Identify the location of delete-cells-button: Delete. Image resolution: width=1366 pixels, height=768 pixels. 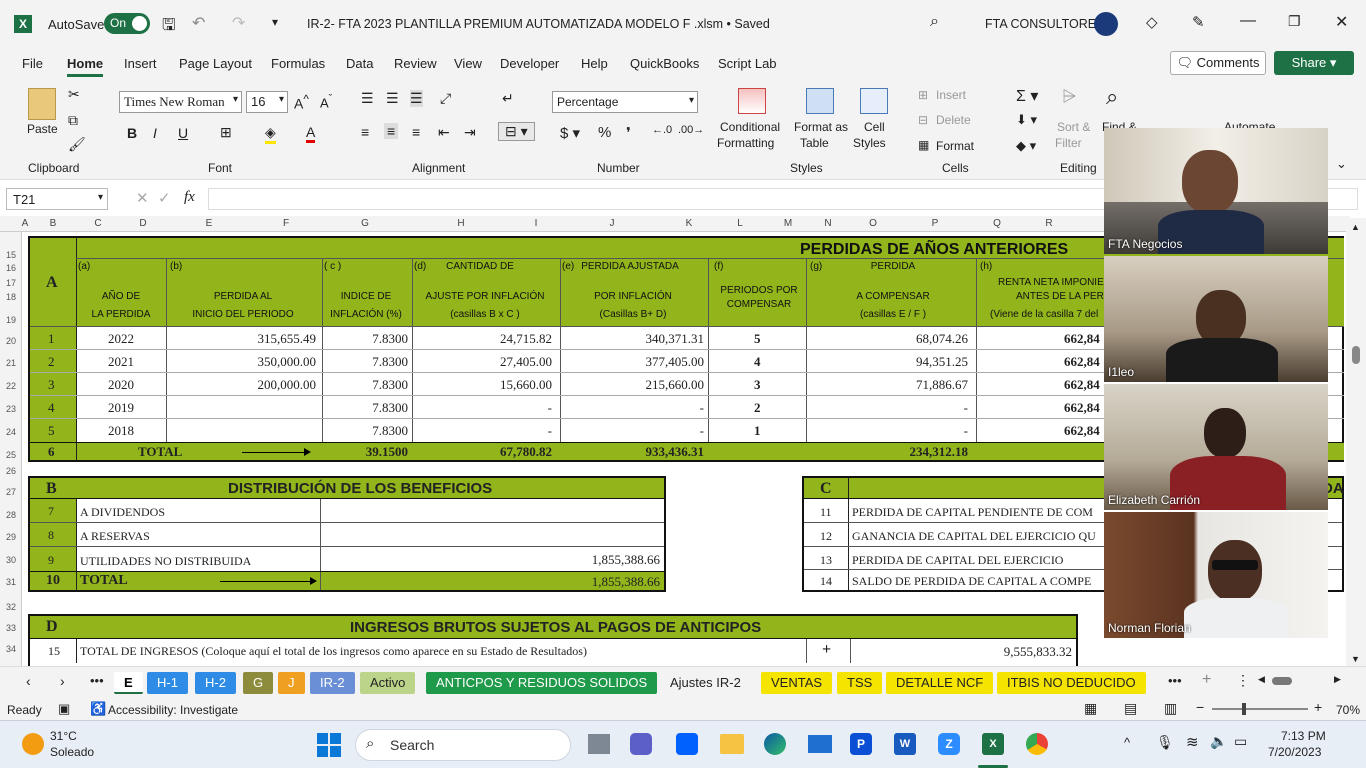
(953, 120).